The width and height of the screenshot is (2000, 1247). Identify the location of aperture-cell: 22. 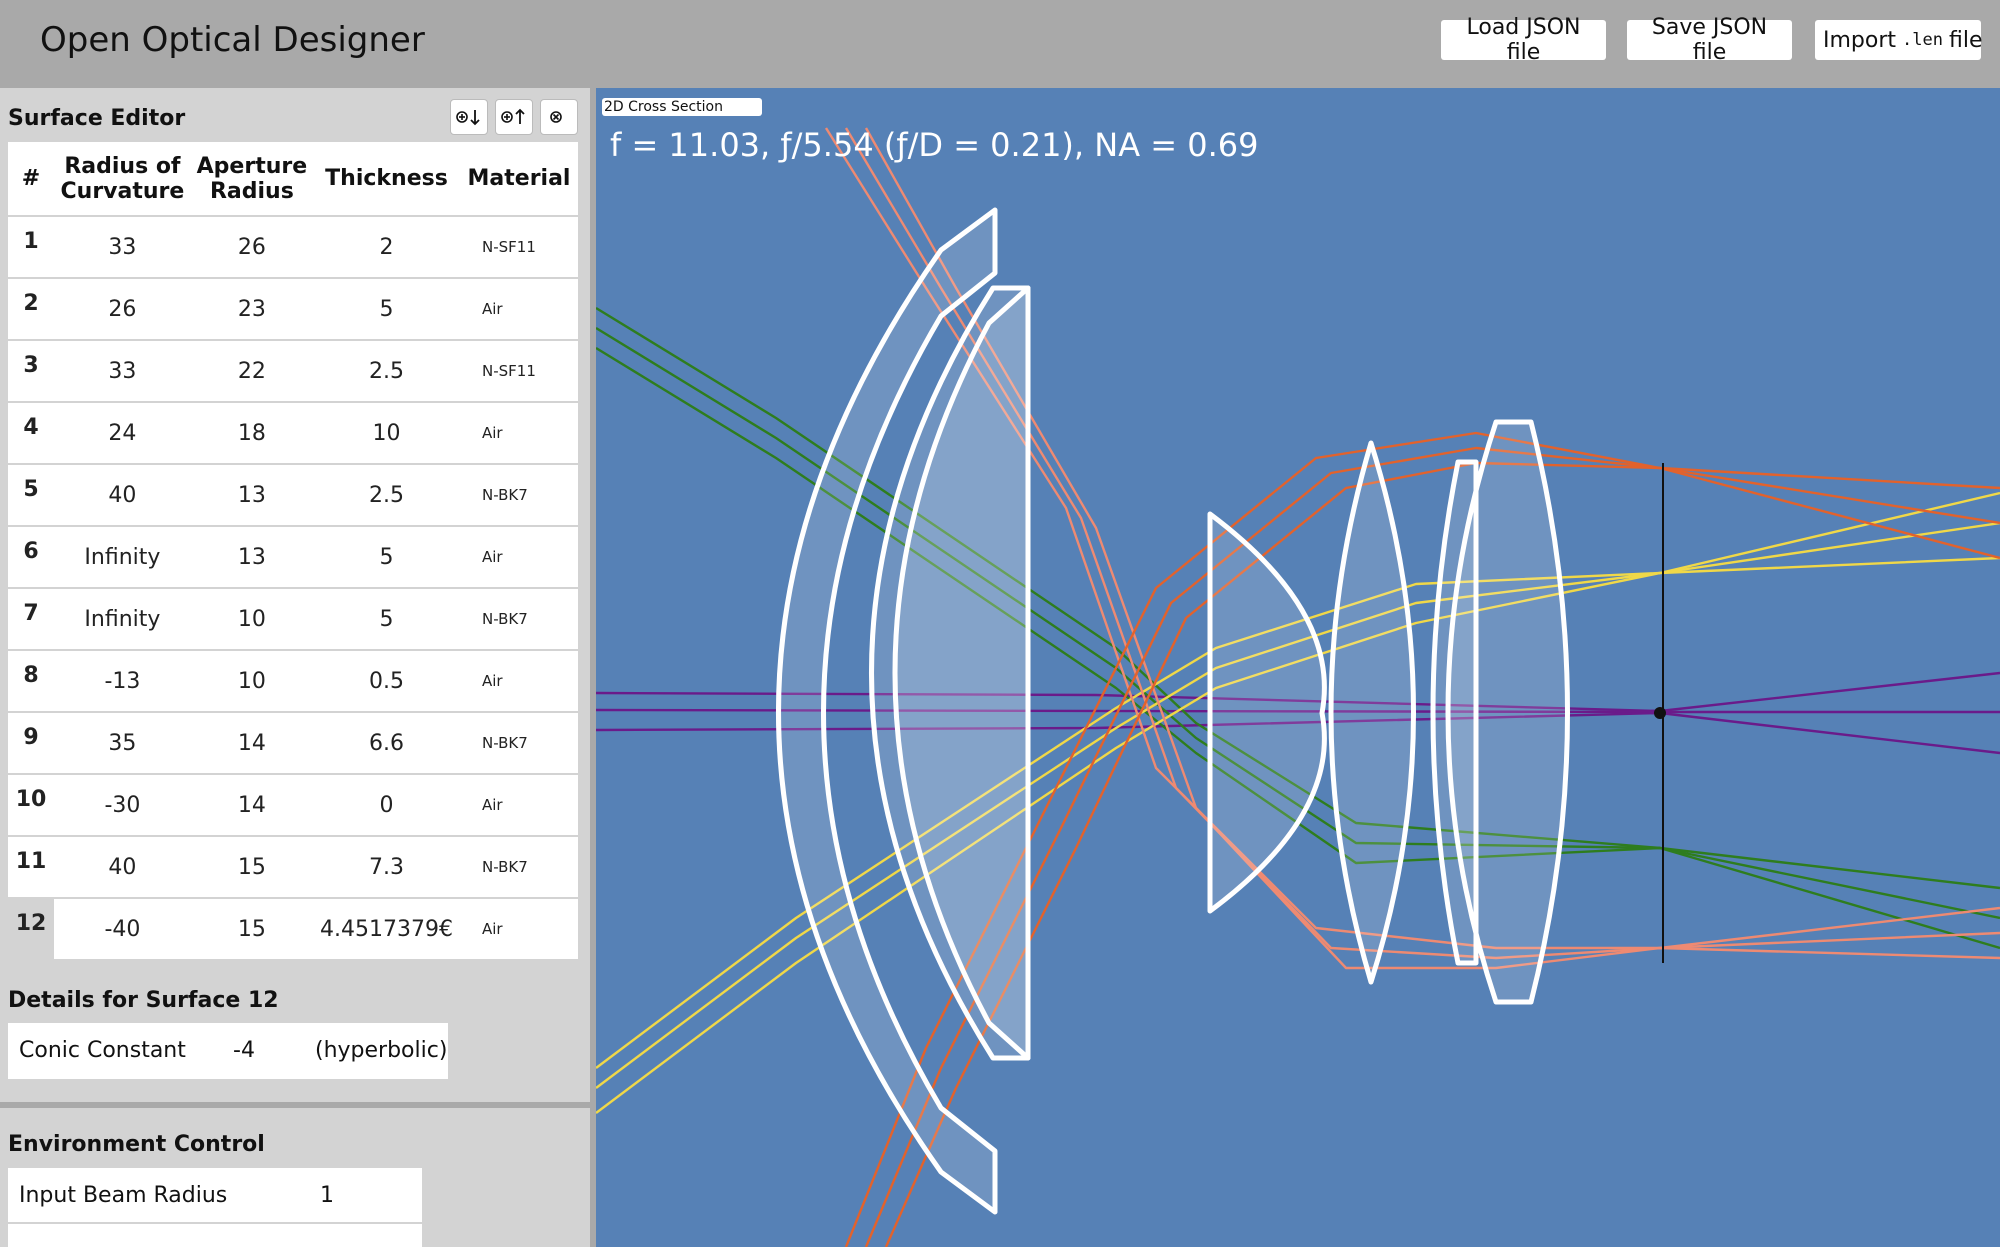
(251, 371).